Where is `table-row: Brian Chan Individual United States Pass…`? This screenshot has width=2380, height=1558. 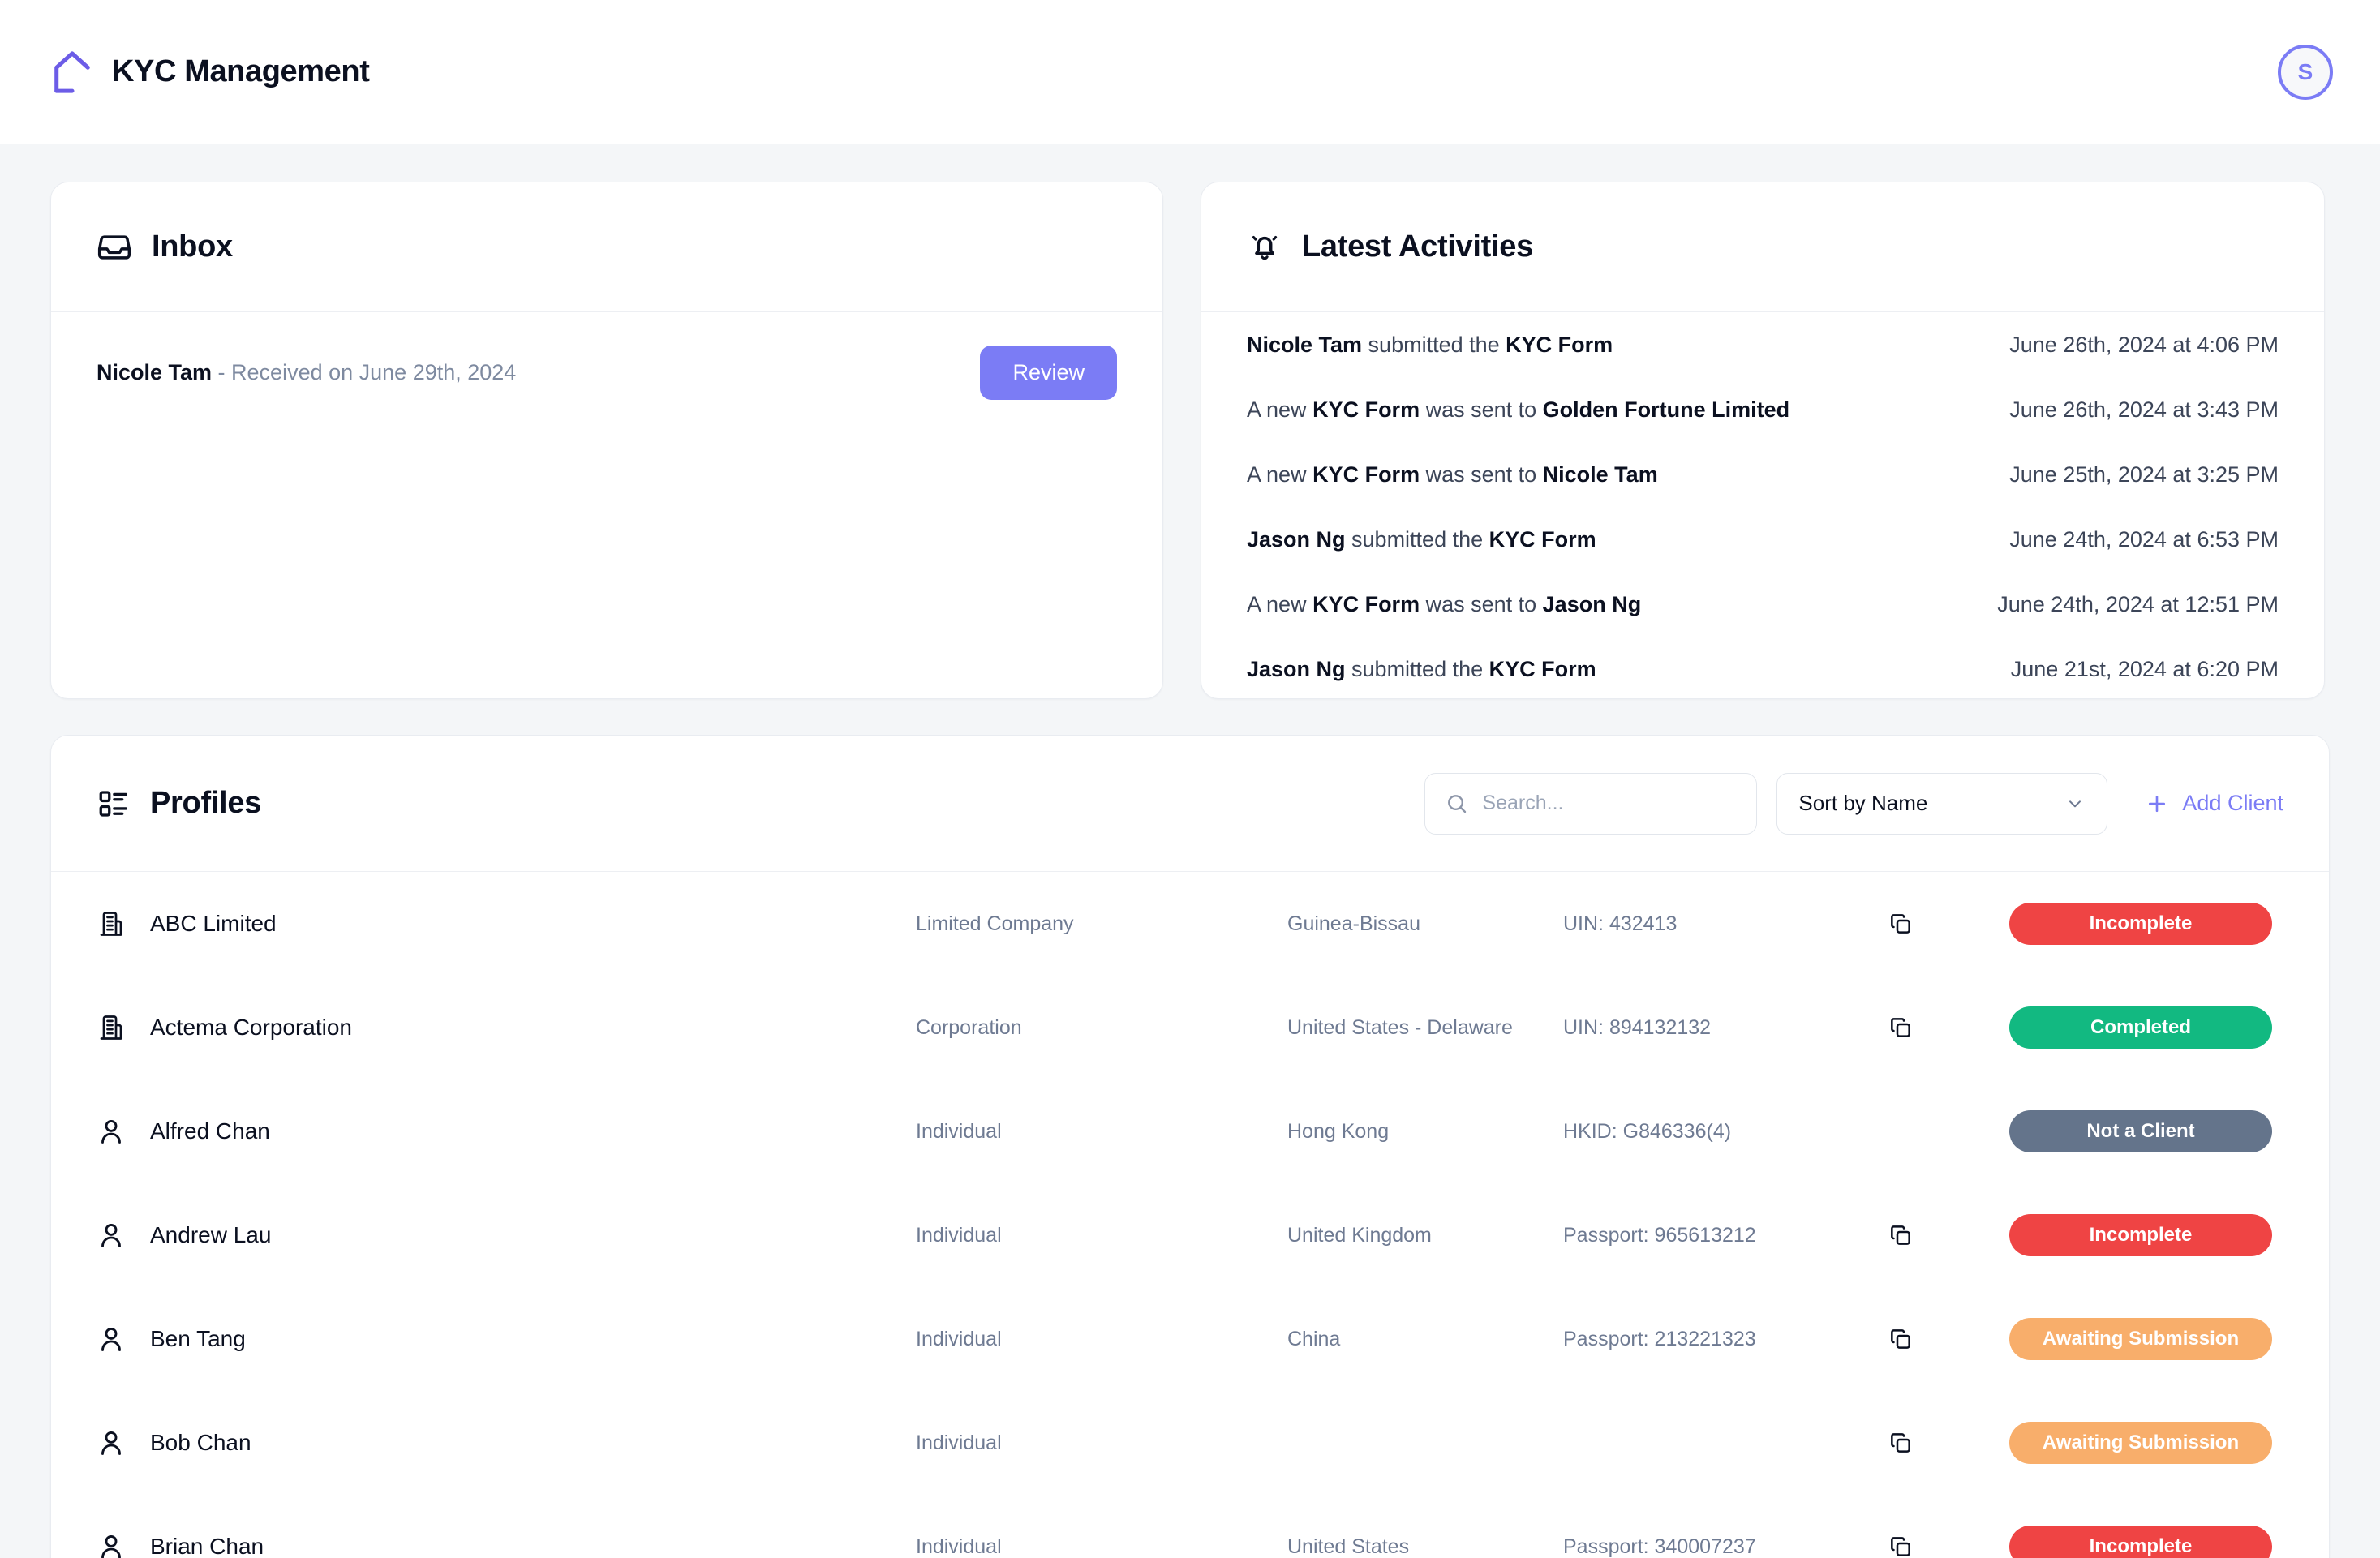
table-row: Brian Chan Individual United States Pass… is located at coordinates (1190, 1526).